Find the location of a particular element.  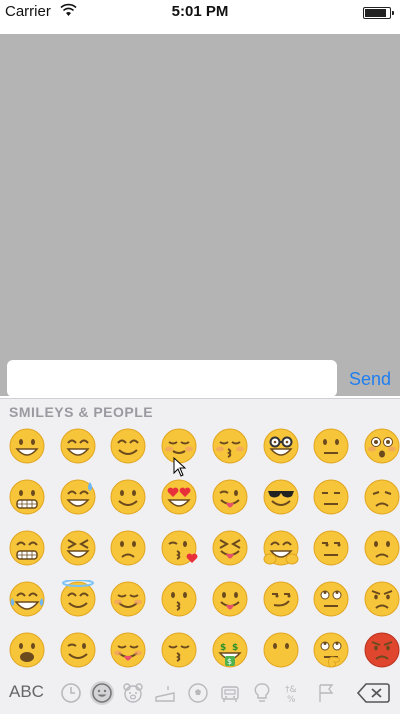

expressionless-face-emoji is located at coordinates (331, 497).